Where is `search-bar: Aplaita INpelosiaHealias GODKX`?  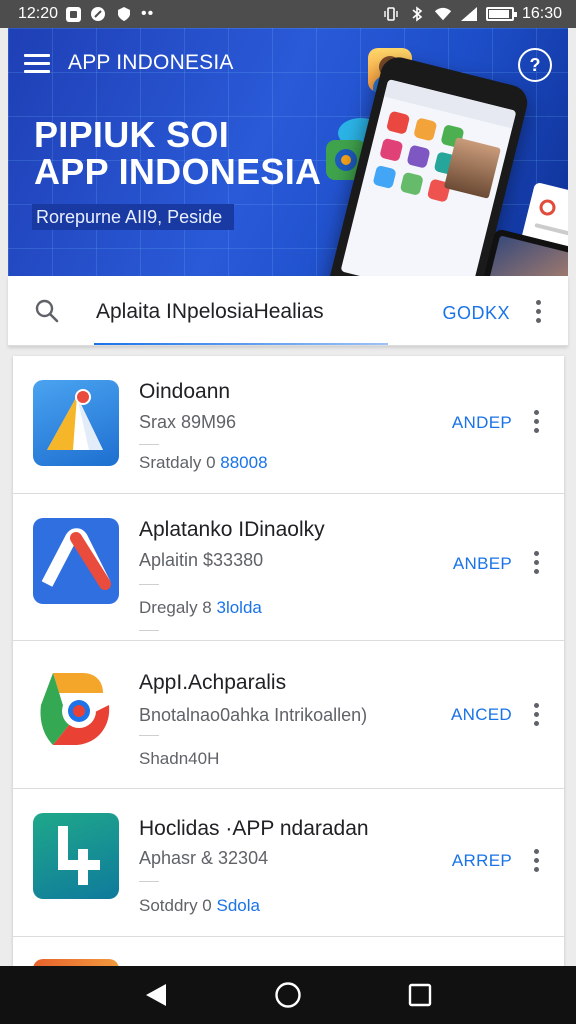
search-bar: Aplaita INpelosiaHealias GODKX is located at coordinates (288, 311).